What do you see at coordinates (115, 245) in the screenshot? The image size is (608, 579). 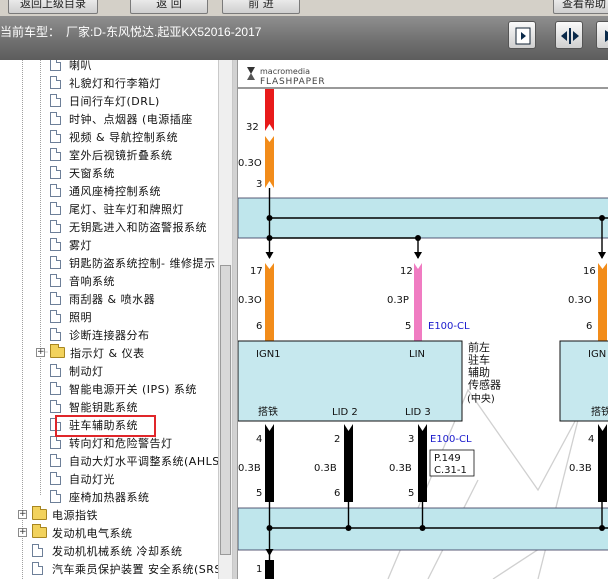 I see `tree-item: 雾灯` at bounding box center [115, 245].